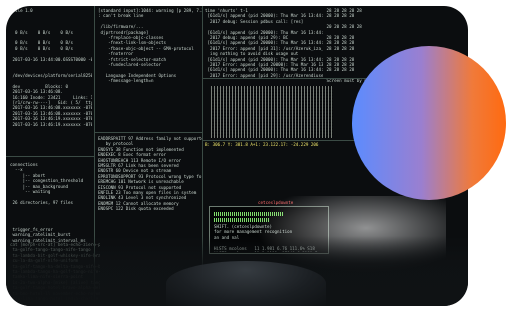 The width and height of the screenshot is (506, 312). Describe the element at coordinates (272, 112) in the screenshot. I see `binary-matrix-visual` at that location.